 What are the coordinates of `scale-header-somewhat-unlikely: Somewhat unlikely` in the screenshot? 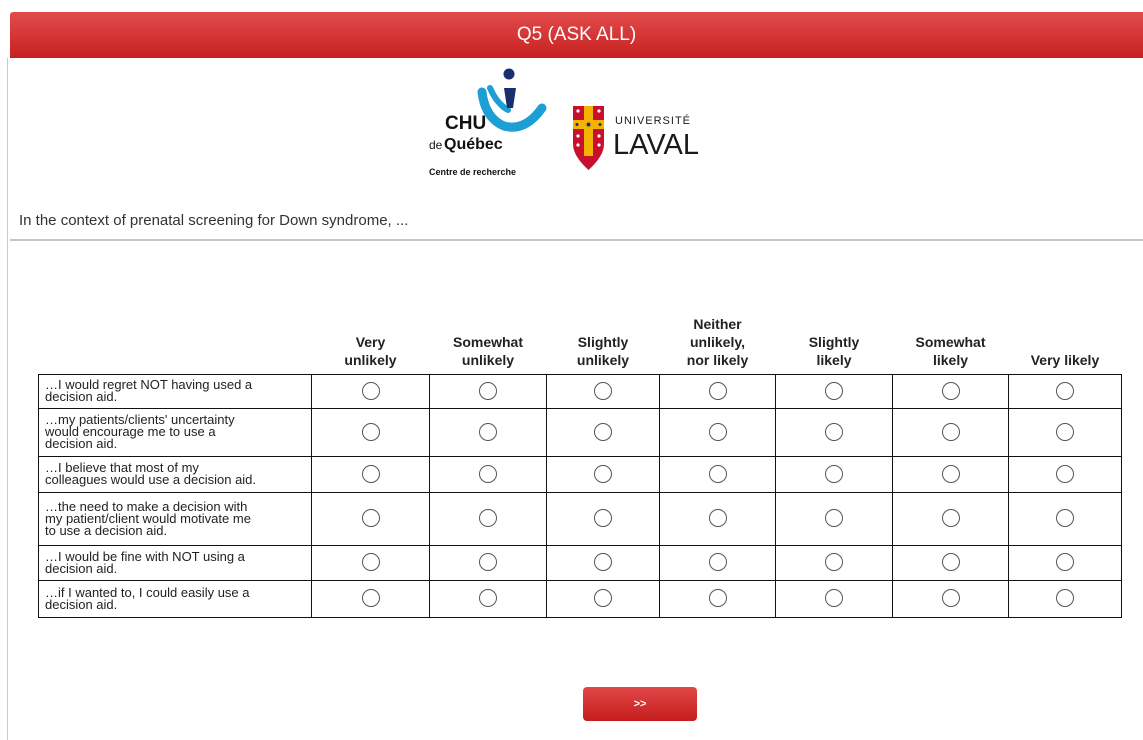 It's located at (487, 350).